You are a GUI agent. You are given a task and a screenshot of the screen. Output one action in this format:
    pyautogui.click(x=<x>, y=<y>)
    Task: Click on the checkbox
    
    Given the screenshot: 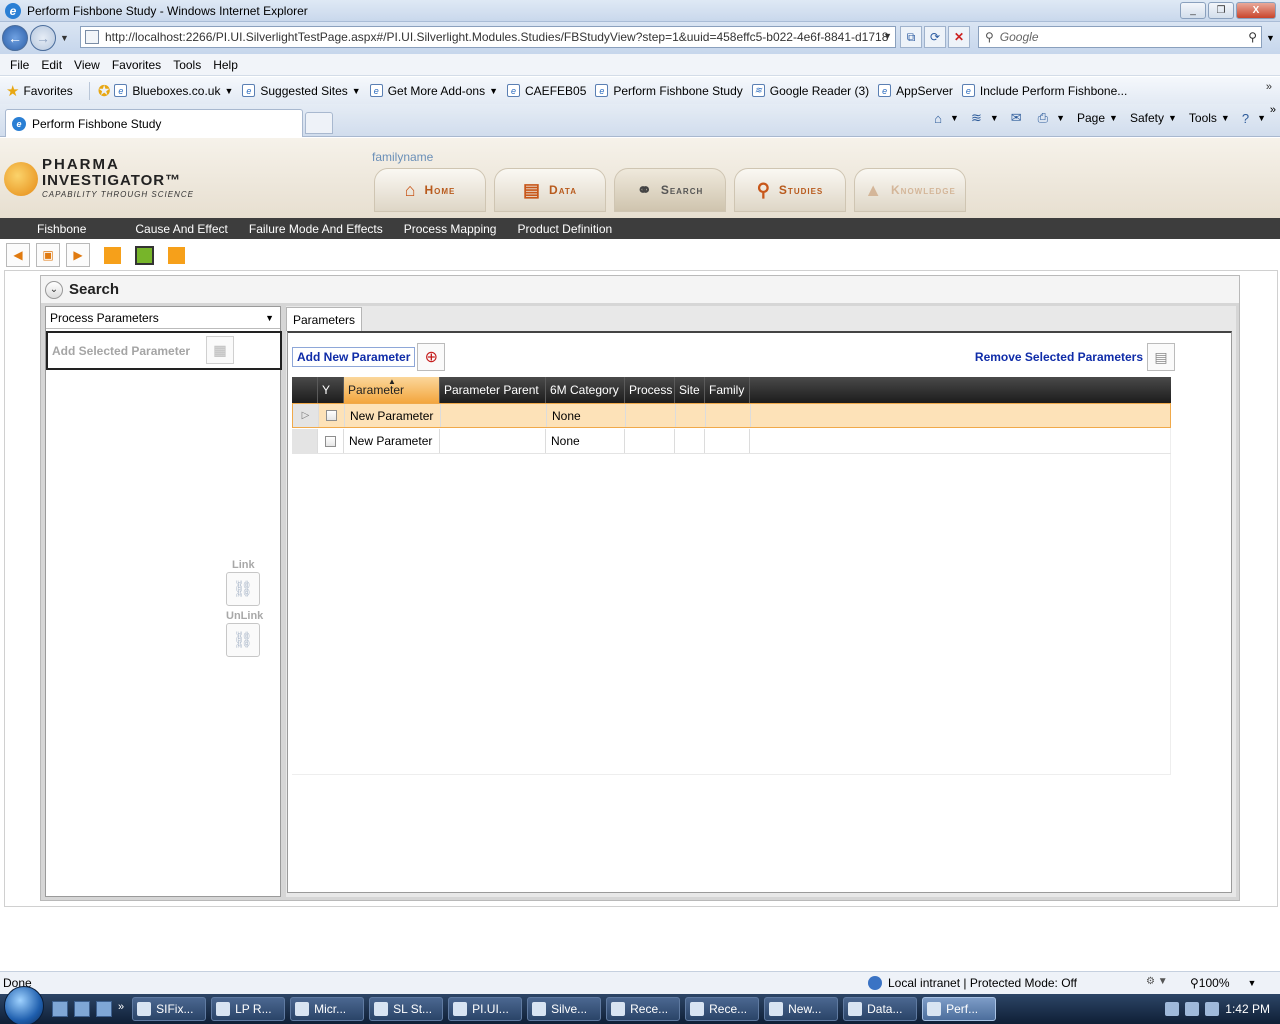 What is the action you would take?
    pyautogui.click(x=331, y=415)
    